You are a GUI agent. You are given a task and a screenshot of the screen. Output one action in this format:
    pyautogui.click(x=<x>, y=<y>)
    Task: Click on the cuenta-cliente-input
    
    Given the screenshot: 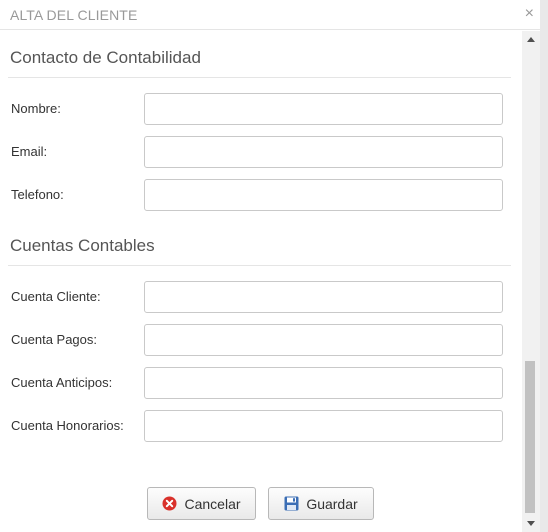 What is the action you would take?
    pyautogui.click(x=323, y=297)
    